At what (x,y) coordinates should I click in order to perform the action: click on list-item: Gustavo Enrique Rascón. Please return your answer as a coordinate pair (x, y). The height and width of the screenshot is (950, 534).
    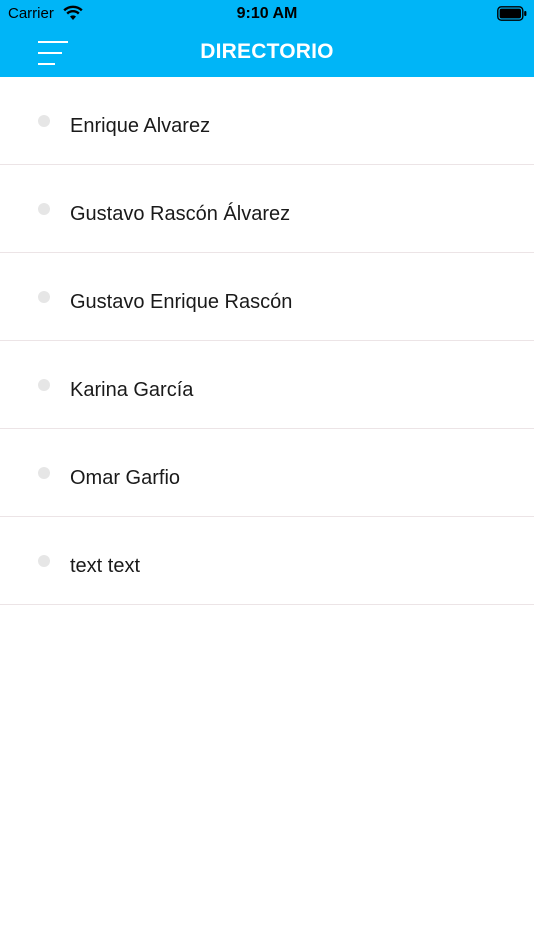
    Looking at the image, I should click on (267, 297).